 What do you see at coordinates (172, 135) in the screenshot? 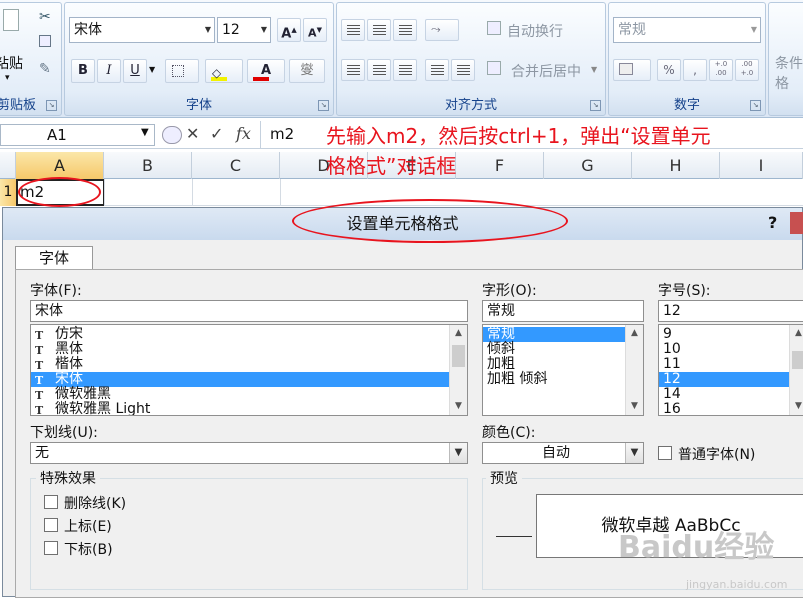
I see `expand-icon` at bounding box center [172, 135].